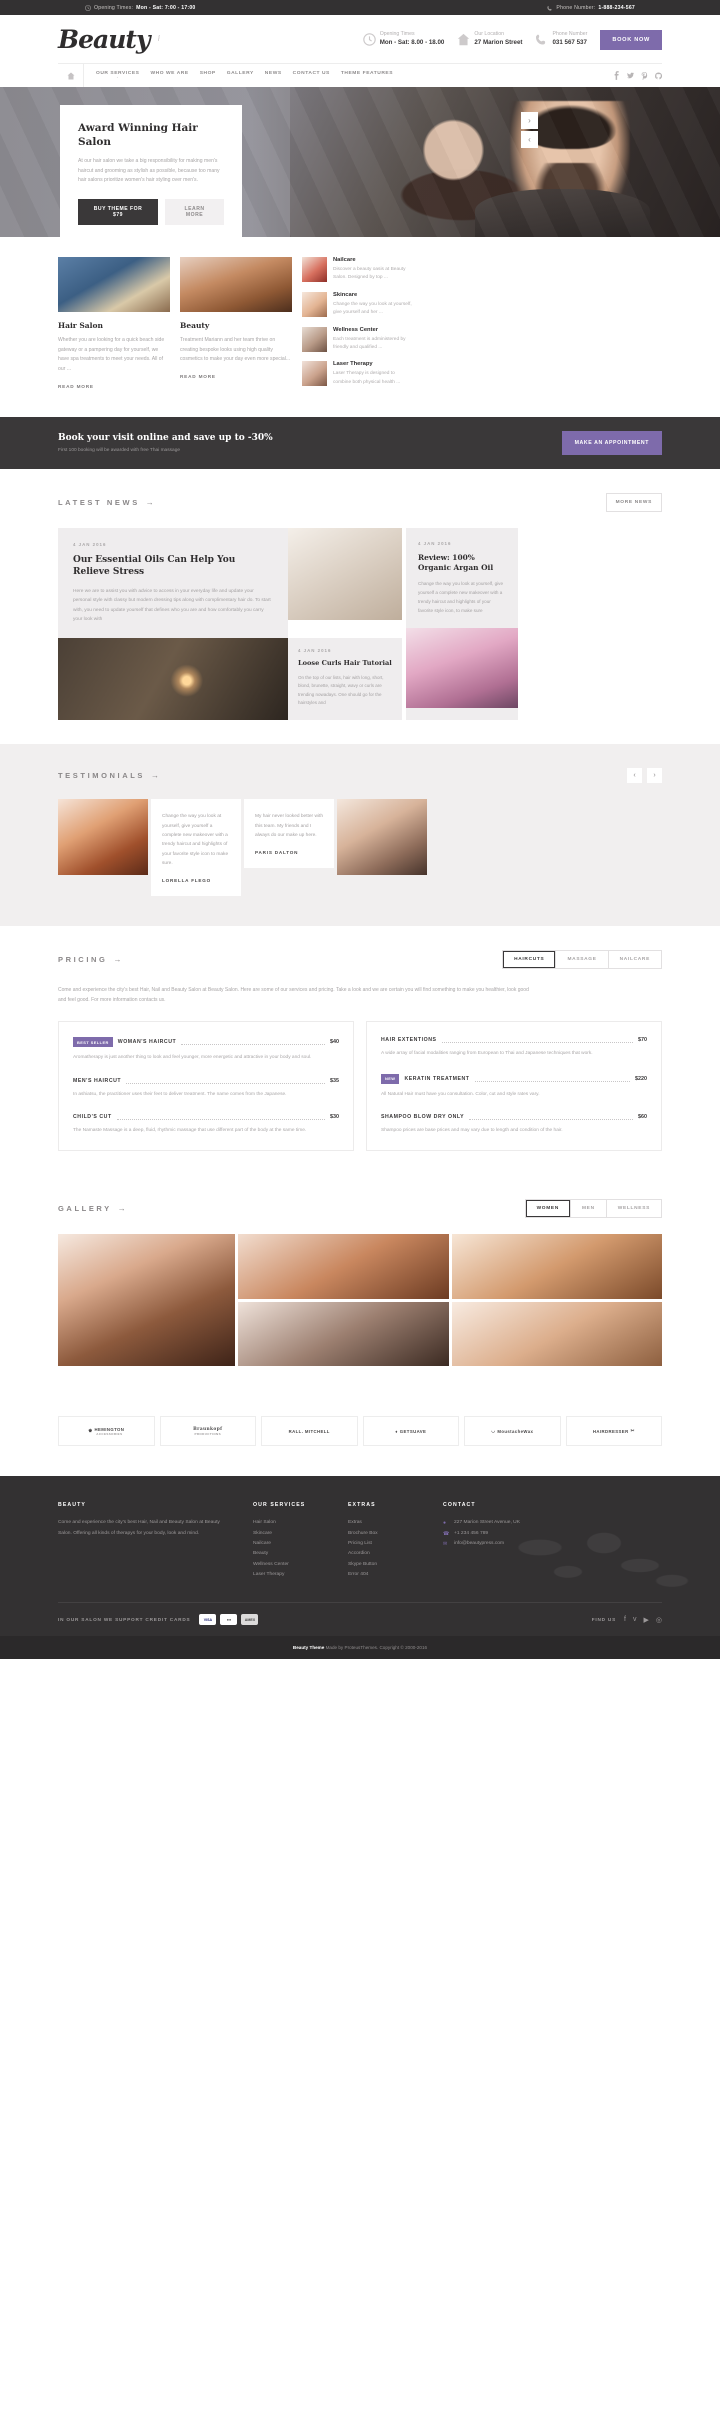 The width and height of the screenshot is (720, 2425). I want to click on pricing-tab-nailcare: NAILCARE, so click(635, 959).